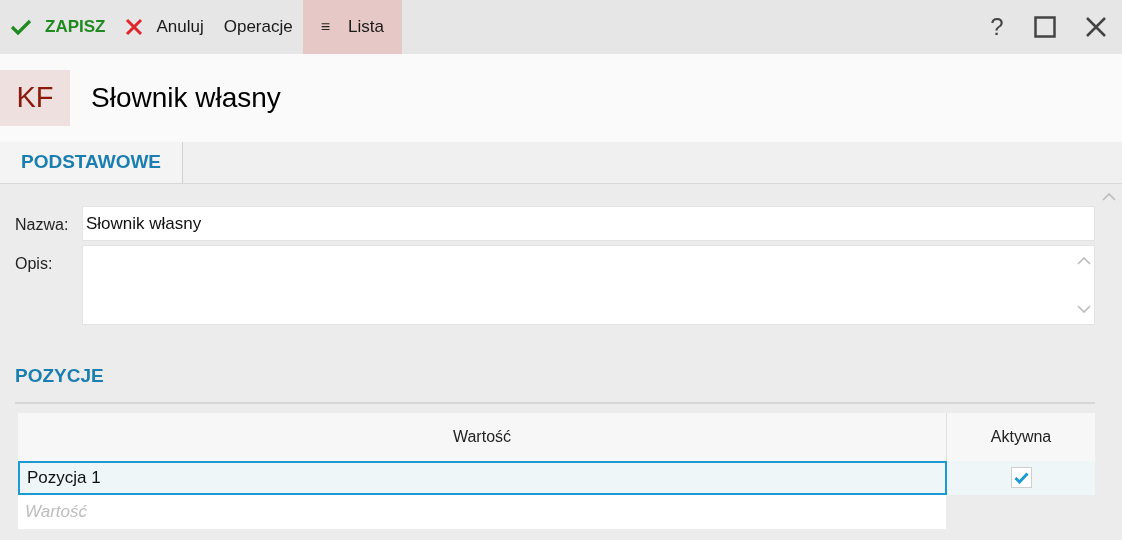  What do you see at coordinates (1021, 436) in the screenshot?
I see `column-header: Aktywna` at bounding box center [1021, 436].